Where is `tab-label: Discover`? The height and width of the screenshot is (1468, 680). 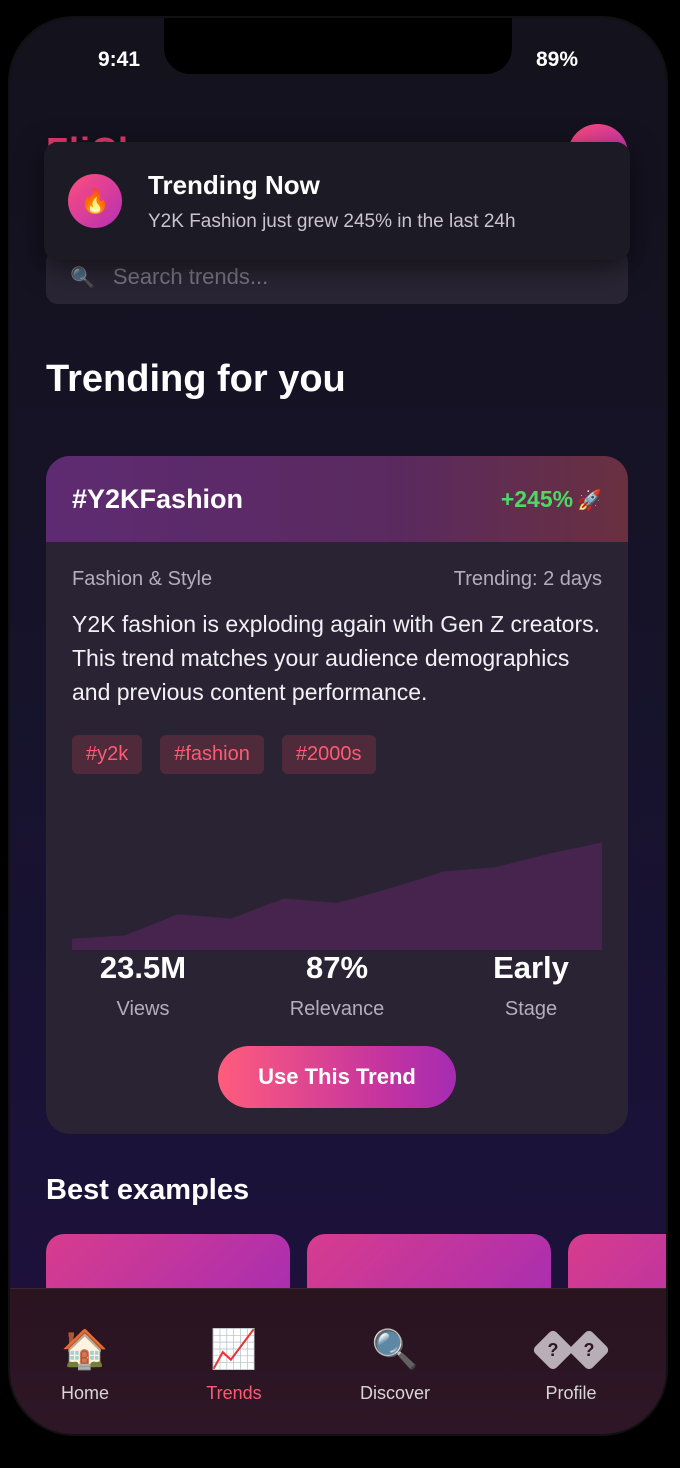 tab-label: Discover is located at coordinates (394, 1393).